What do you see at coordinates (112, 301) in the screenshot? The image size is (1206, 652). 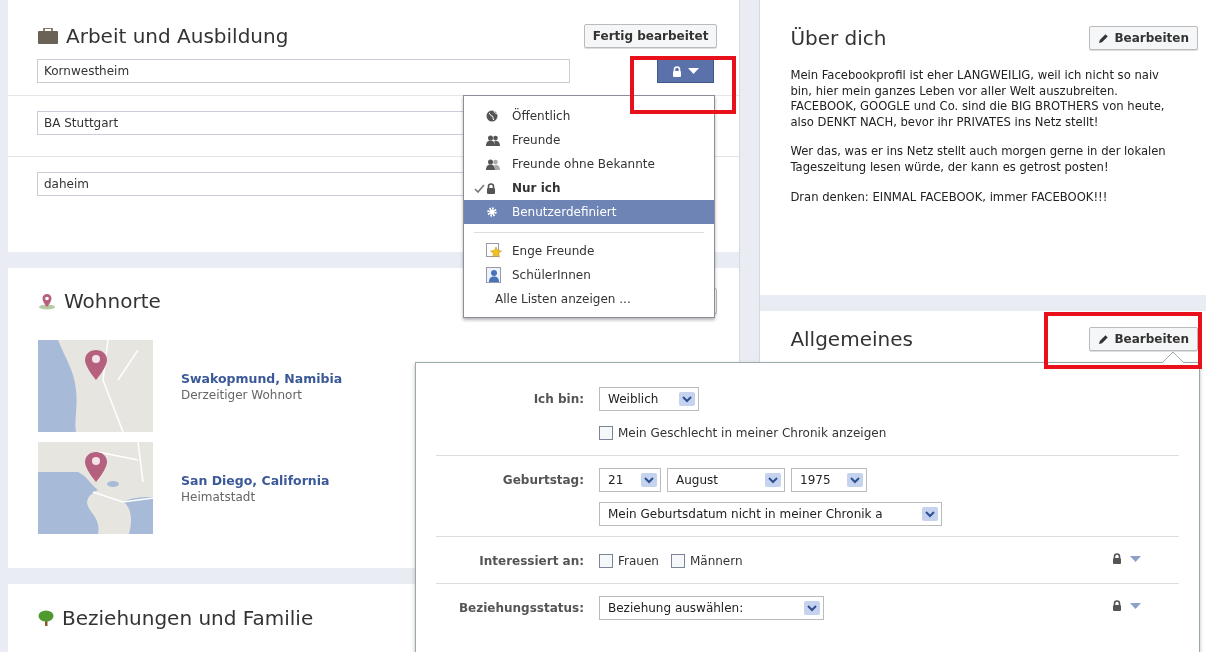 I see `section-title: Wohnorte` at bounding box center [112, 301].